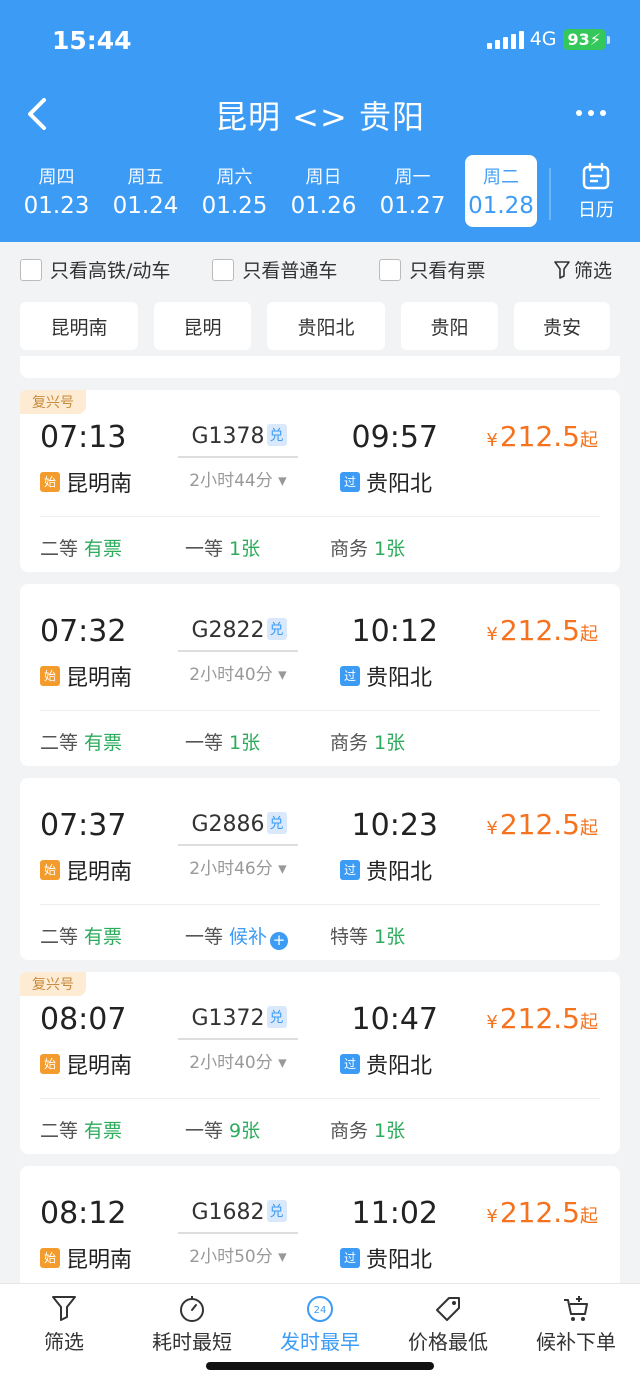 The image size is (640, 1385). What do you see at coordinates (326, 326) in the screenshot?
I see `station-chip: 贵阳北` at bounding box center [326, 326].